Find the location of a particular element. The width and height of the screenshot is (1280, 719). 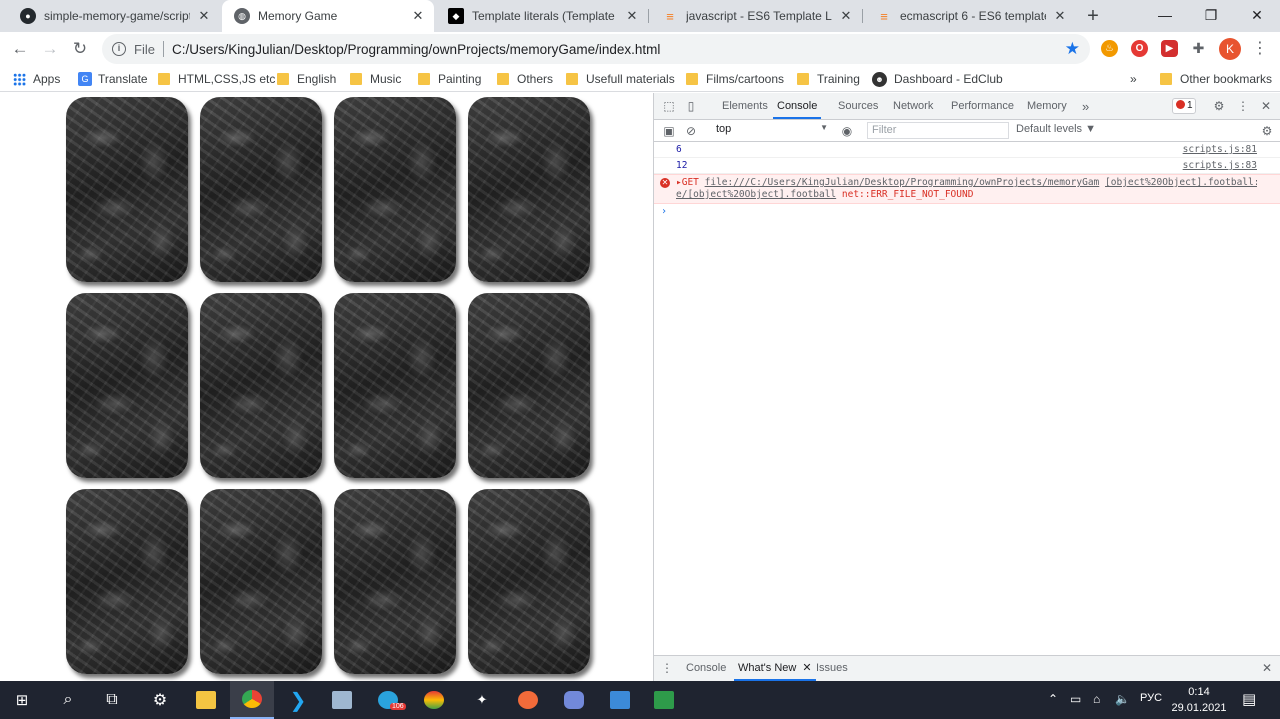

log-source-link: scripts.js:81 is located at coordinates (1220, 150).